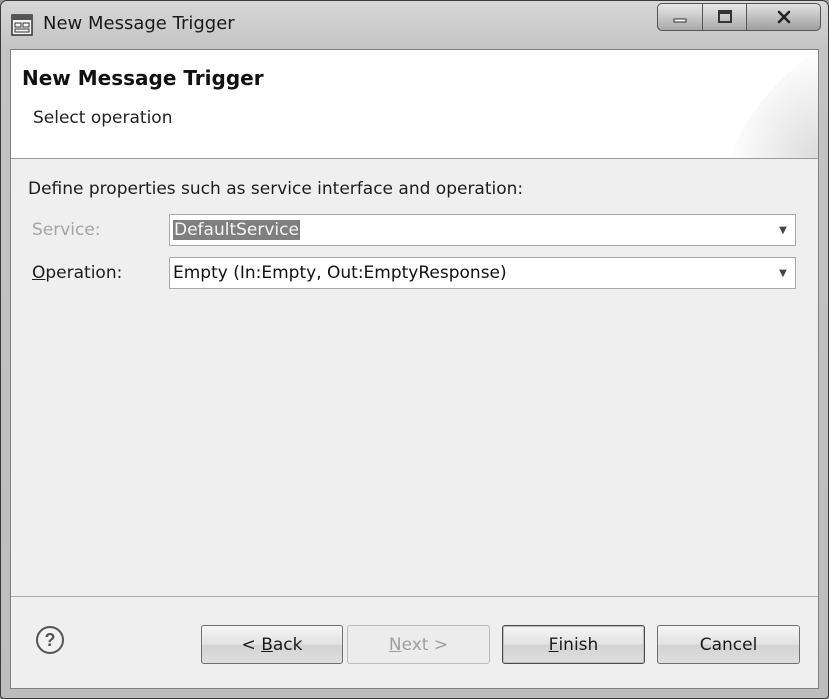 This screenshot has height=699, width=829. I want to click on service-value: DefaultService, so click(236, 230).